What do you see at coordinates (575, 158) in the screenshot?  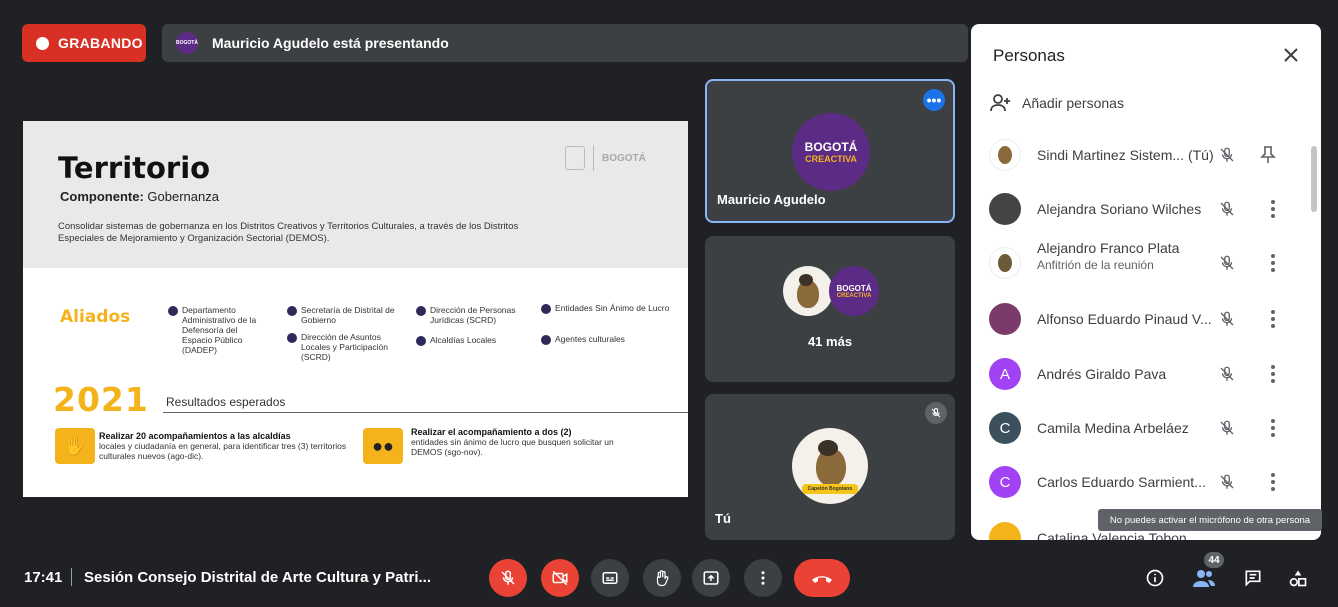 I see `bogota-crest-icon` at bounding box center [575, 158].